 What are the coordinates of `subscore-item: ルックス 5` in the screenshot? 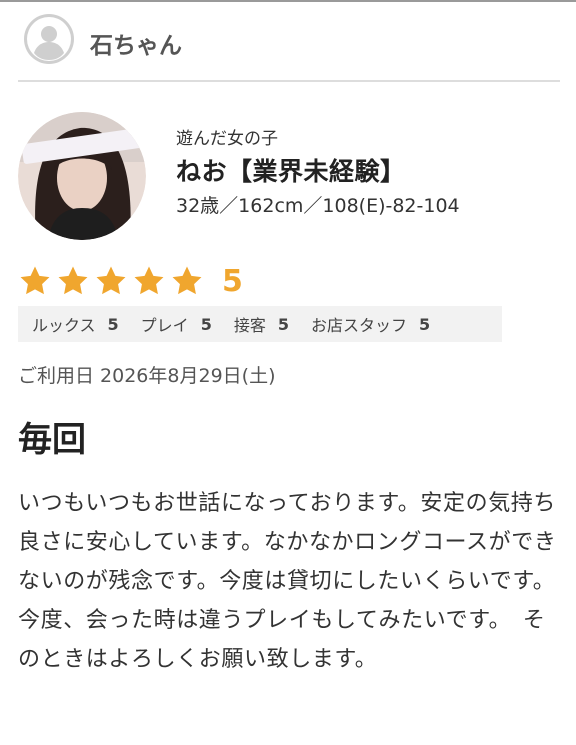 It's located at (79, 324).